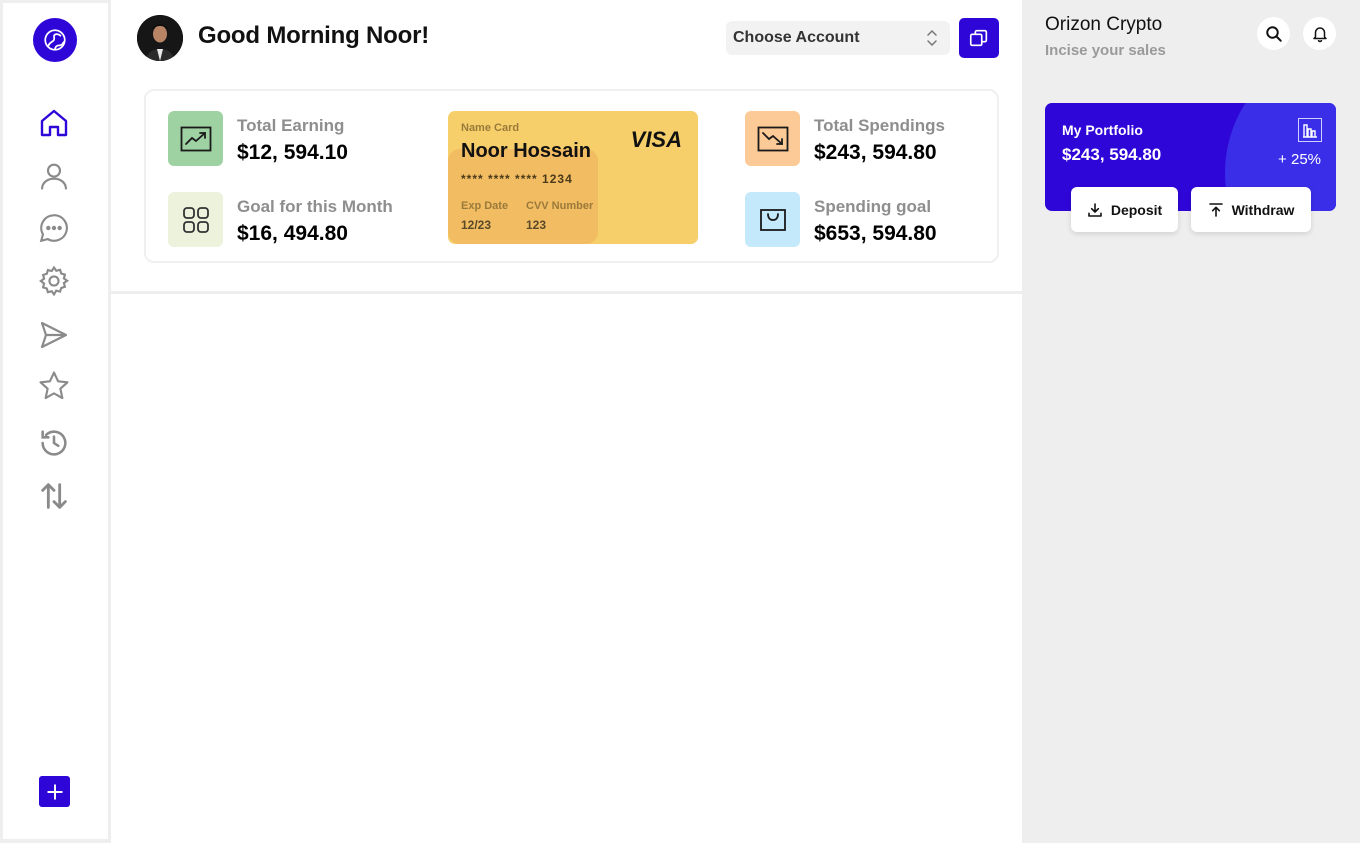 Image resolution: width=1360 pixels, height=843 pixels. I want to click on earning-icon-tile, so click(195, 138).